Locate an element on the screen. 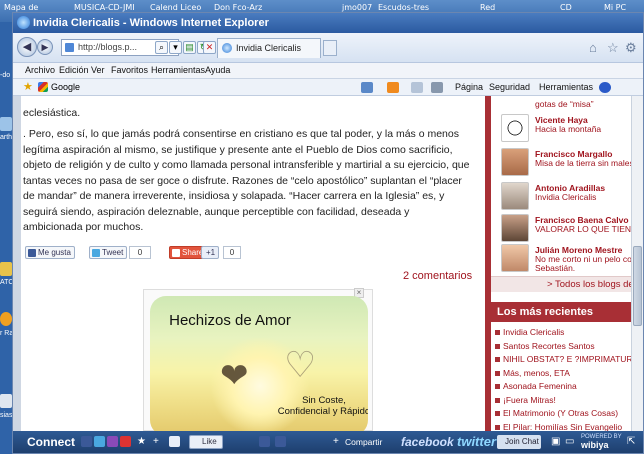  share-plus-icon: + is located at coordinates (336, 441).